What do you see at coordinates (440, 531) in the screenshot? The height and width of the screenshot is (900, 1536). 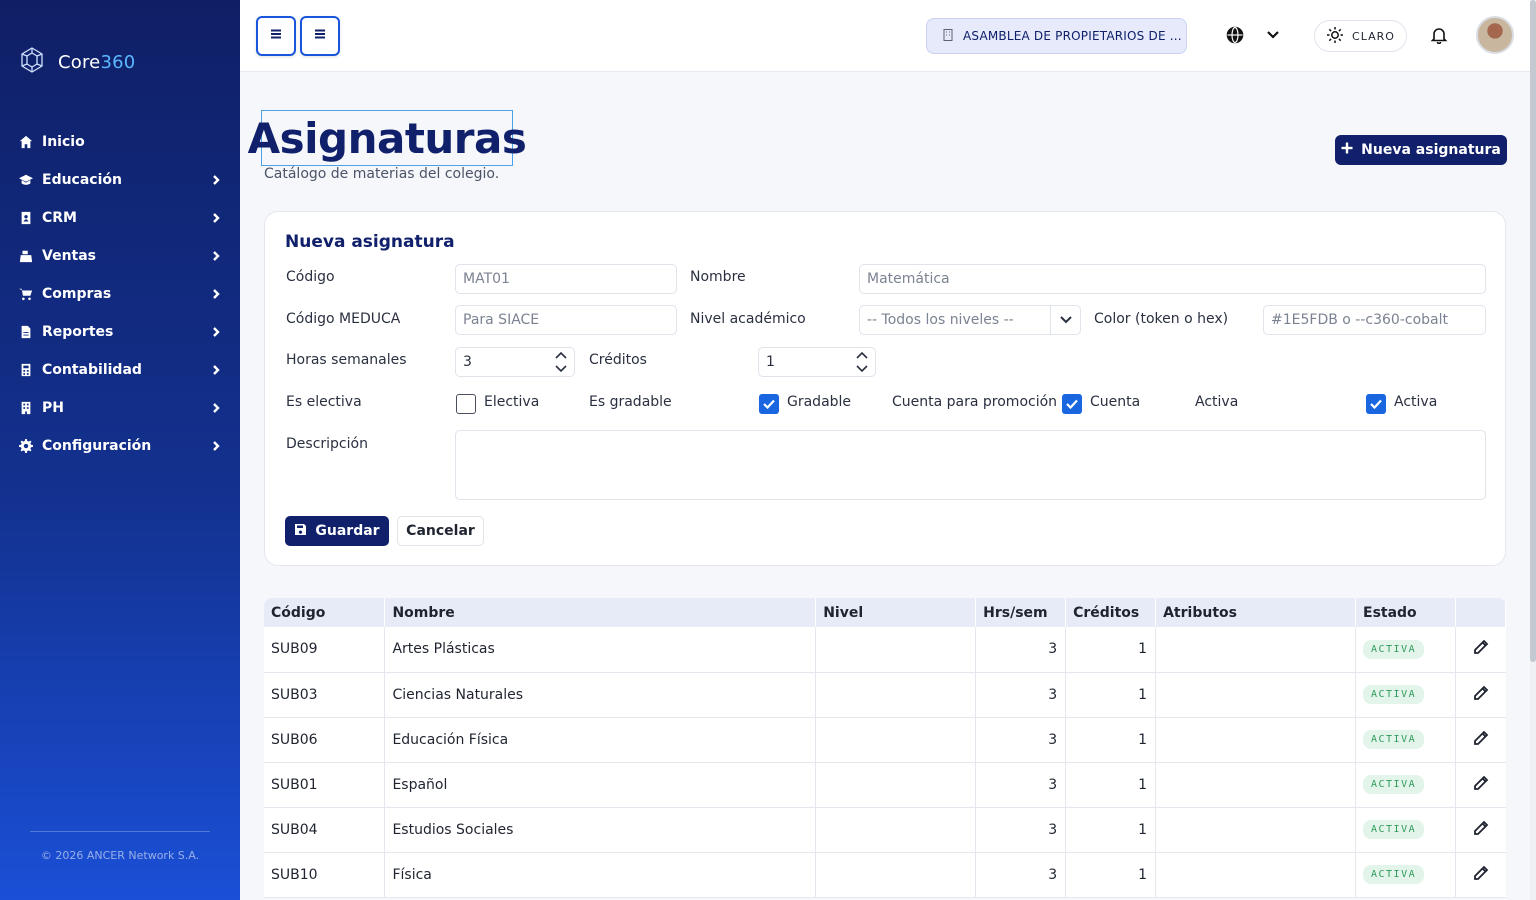 I see `cancel-button: Cancelar` at bounding box center [440, 531].